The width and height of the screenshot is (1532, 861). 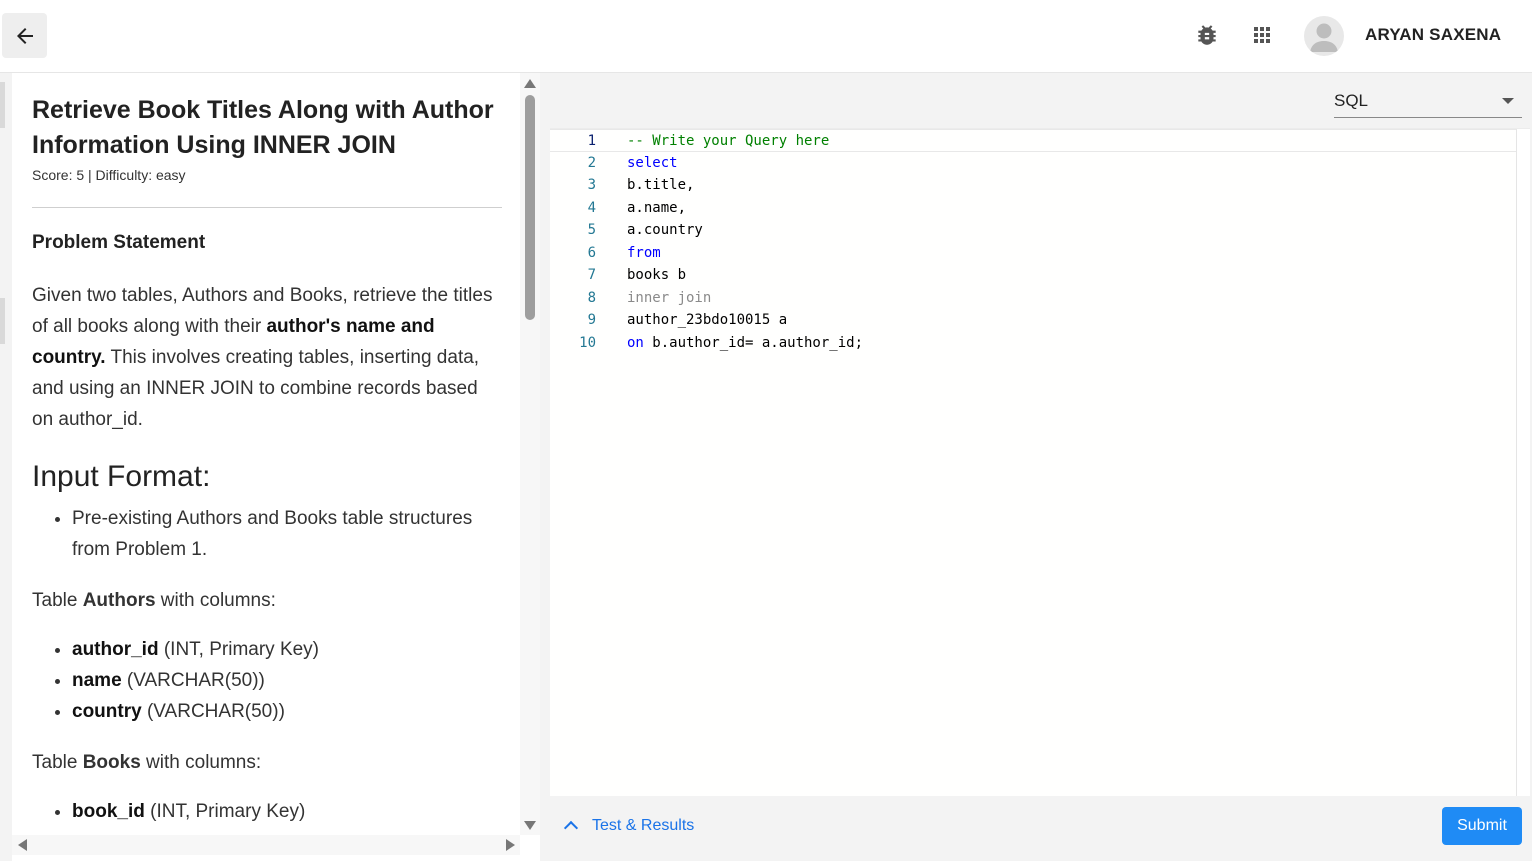 I want to click on scroll-down-arrow-icon, so click(x=530, y=825).